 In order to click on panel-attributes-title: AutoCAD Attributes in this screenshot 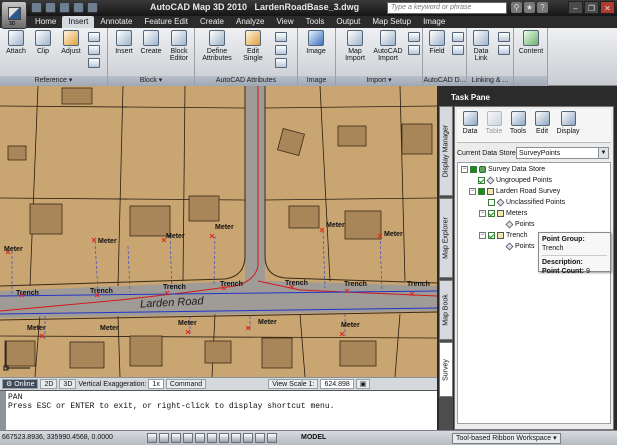, I will do `click(246, 81)`.